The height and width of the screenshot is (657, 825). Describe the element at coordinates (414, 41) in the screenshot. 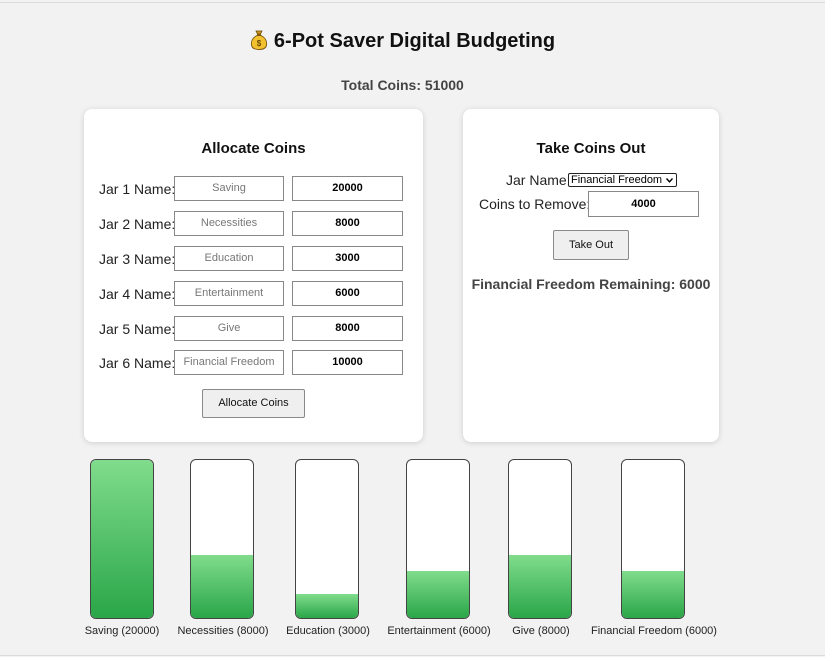

I see `title-text: 6-Pot Saver Digital Budgeting` at that location.